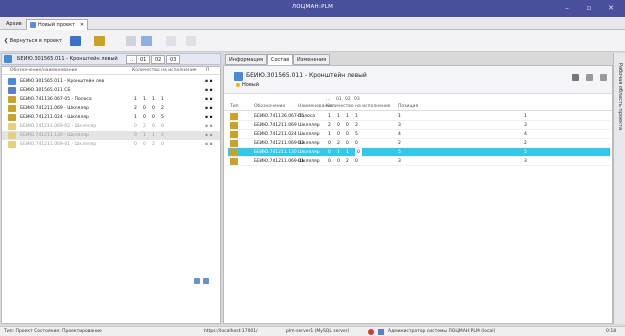 The image size is (625, 336). I want to click on grid-view-icon, so click(197, 281).